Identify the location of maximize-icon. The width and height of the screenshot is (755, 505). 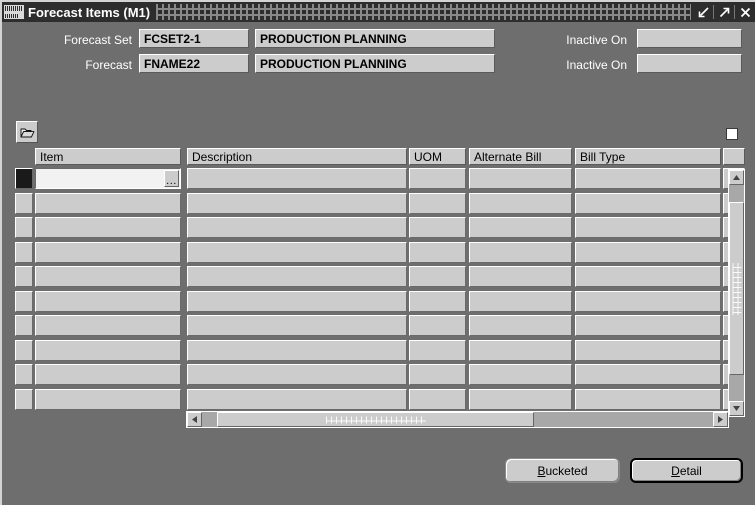
(724, 12).